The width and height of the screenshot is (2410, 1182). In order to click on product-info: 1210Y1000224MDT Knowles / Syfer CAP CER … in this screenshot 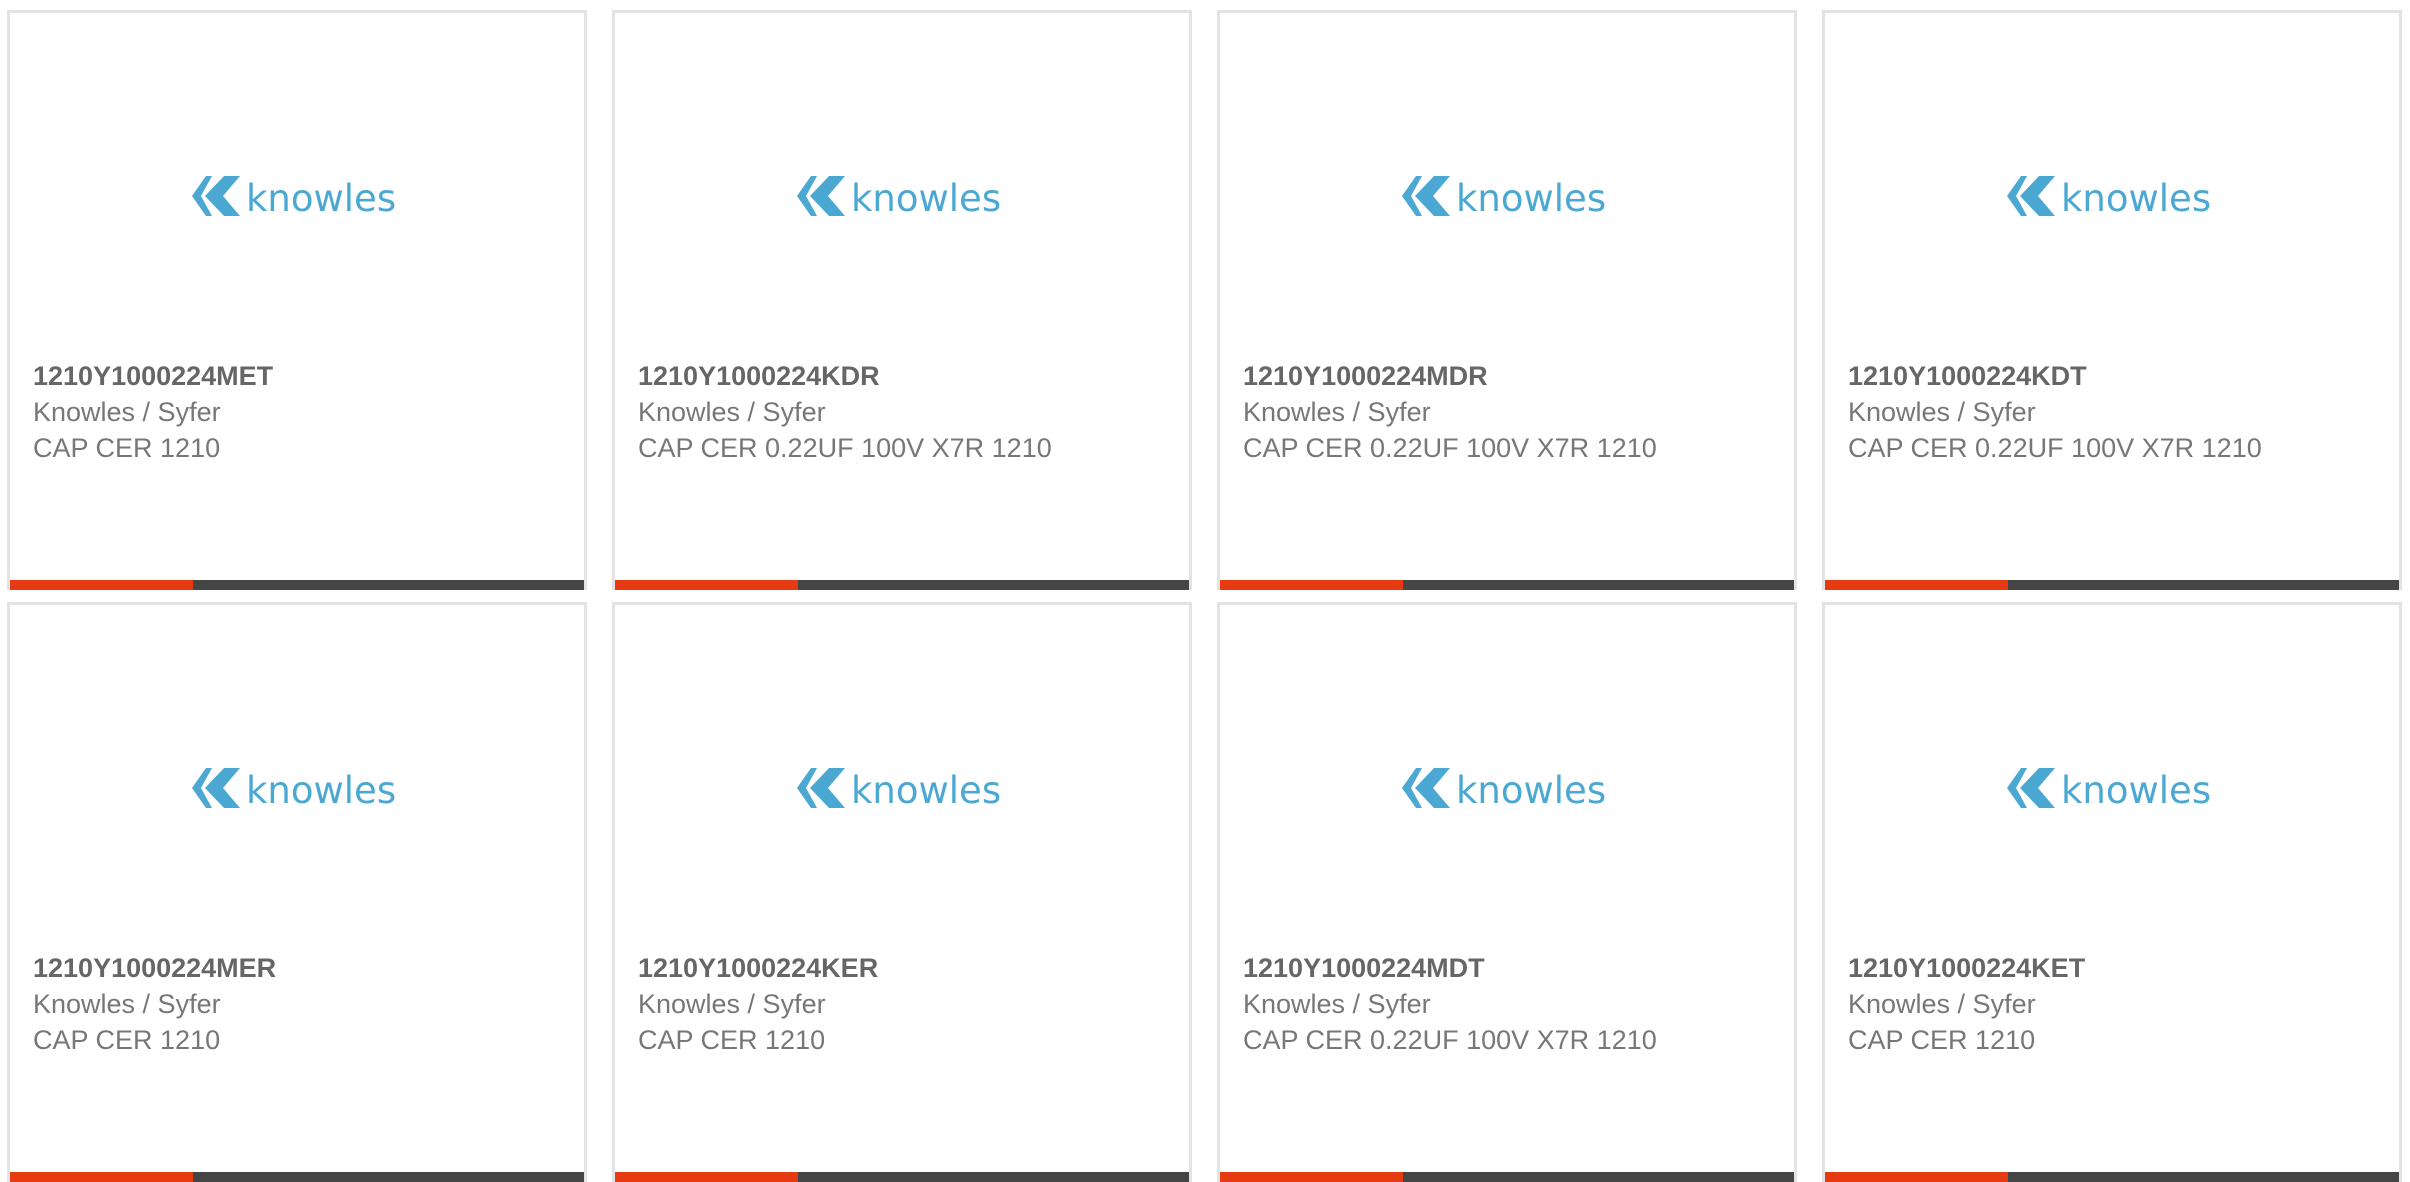, I will do `click(1463, 1004)`.